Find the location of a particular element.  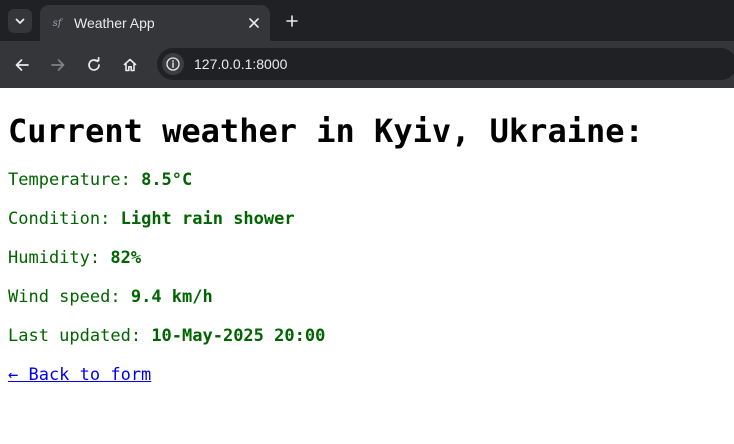

last-updated-value: 10-May-2025 20:00 is located at coordinates (238, 336).